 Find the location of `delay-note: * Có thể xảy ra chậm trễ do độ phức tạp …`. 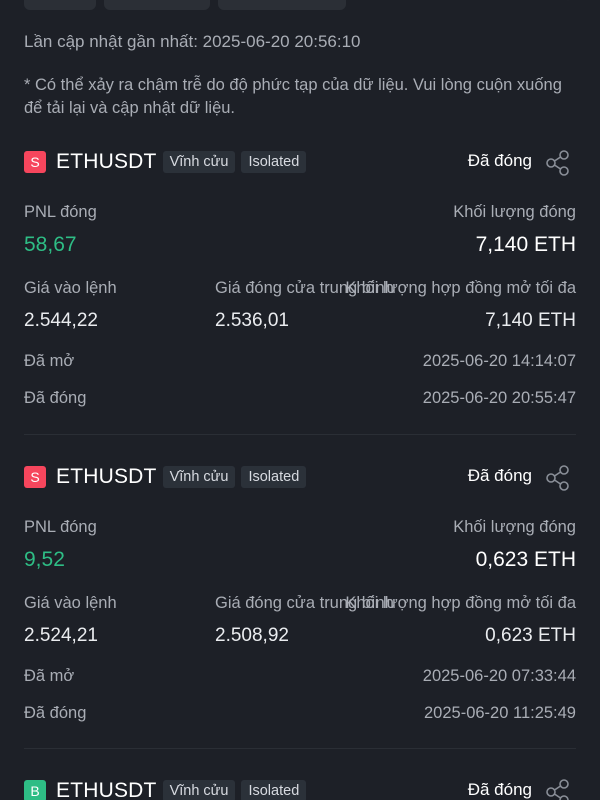

delay-note: * Có thể xảy ra chậm trễ do độ phức tạp … is located at coordinates (293, 96).